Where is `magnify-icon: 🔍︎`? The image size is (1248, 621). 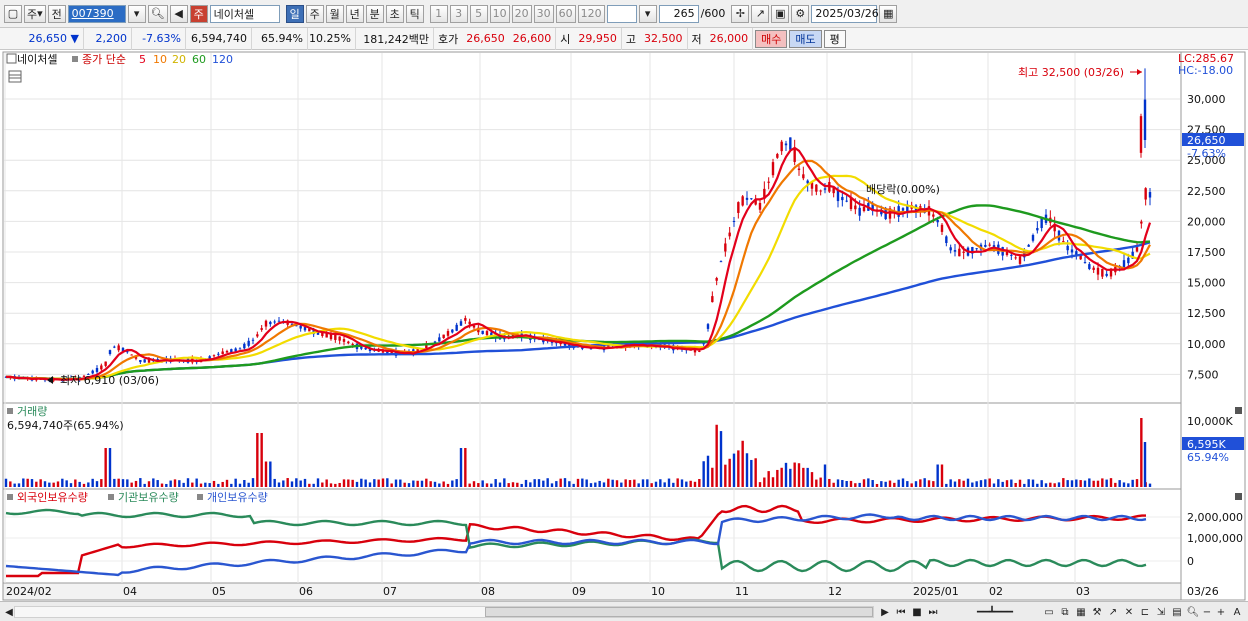 magnify-icon: 🔍︎ is located at coordinates (1193, 612).